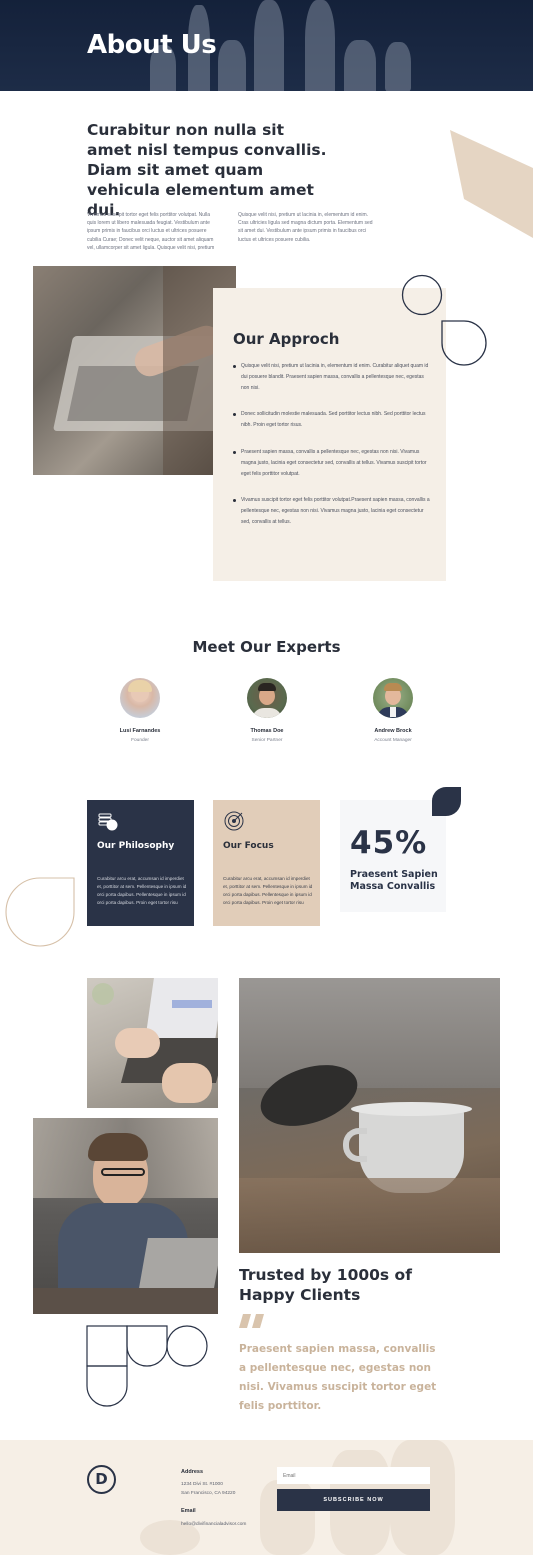 The image size is (533, 1555). I want to click on testimonial-heading: Trusted by 1000s of Happy Clients, so click(325, 1285).